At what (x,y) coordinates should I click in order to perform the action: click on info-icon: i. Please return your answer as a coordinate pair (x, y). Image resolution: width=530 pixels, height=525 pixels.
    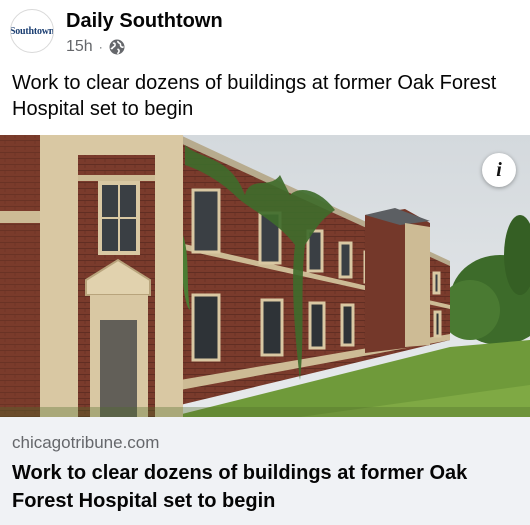
    Looking at the image, I should click on (499, 169).